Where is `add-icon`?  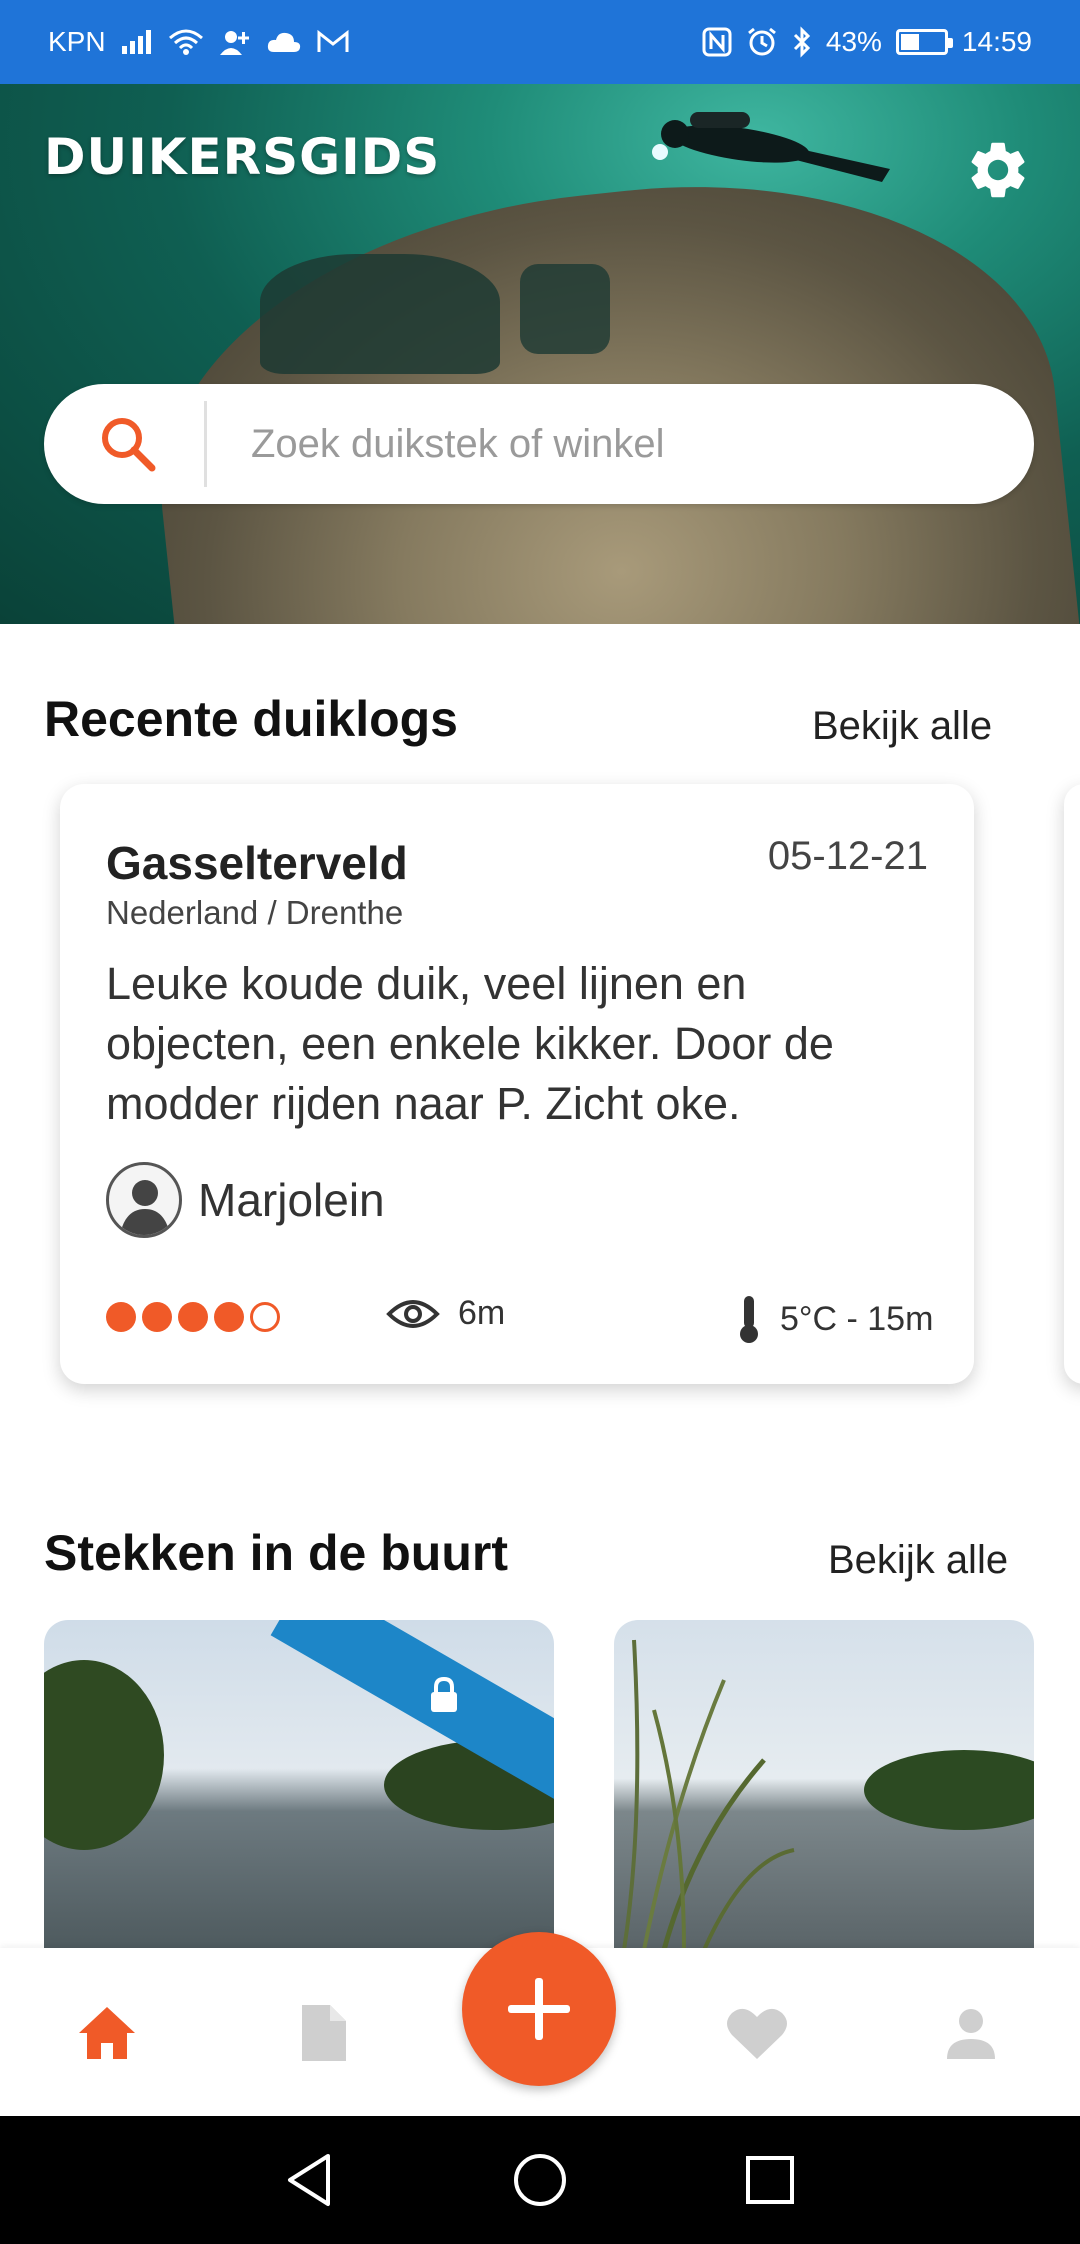 add-icon is located at coordinates (539, 2009).